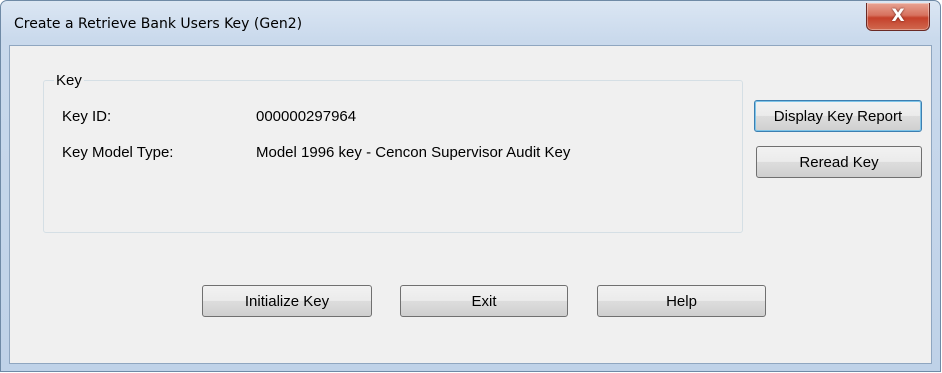 The image size is (942, 373). What do you see at coordinates (118, 152) in the screenshot?
I see `key-model-type-label: Key Model Type:` at bounding box center [118, 152].